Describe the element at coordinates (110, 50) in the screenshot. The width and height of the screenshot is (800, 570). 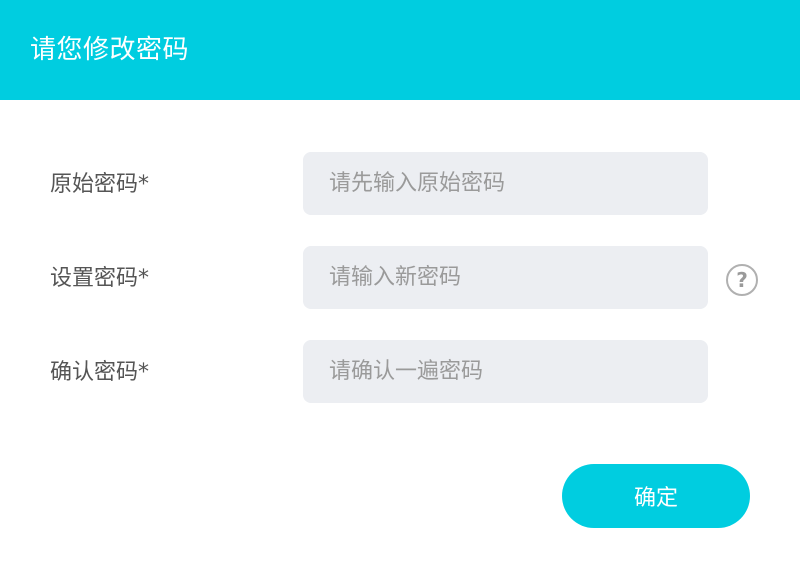
I see `dialog-title: 请您修改密码` at that location.